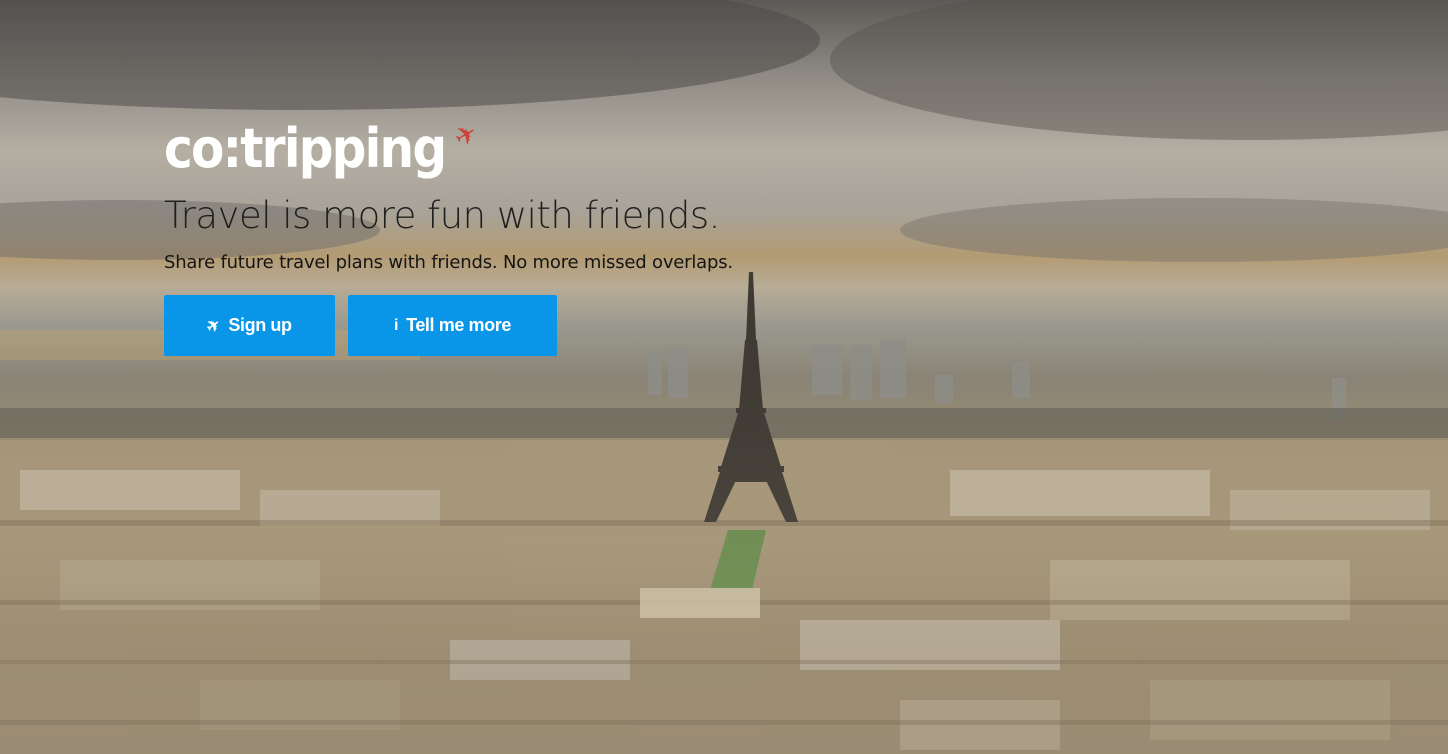 The width and height of the screenshot is (1448, 754). I want to click on tell-me-more-button: i Tell me more, so click(452, 325).